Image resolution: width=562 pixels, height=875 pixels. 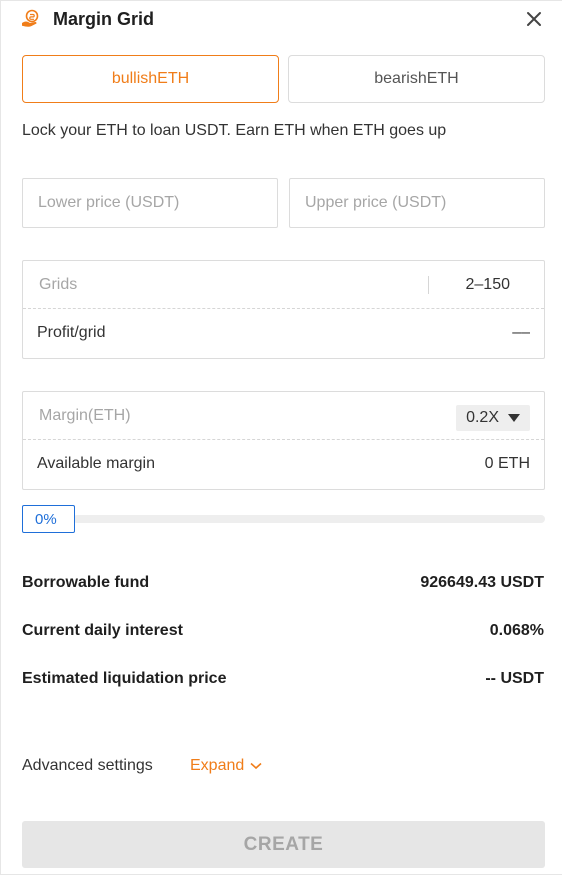 I want to click on available-margin-label: Available margin, so click(x=96, y=463).